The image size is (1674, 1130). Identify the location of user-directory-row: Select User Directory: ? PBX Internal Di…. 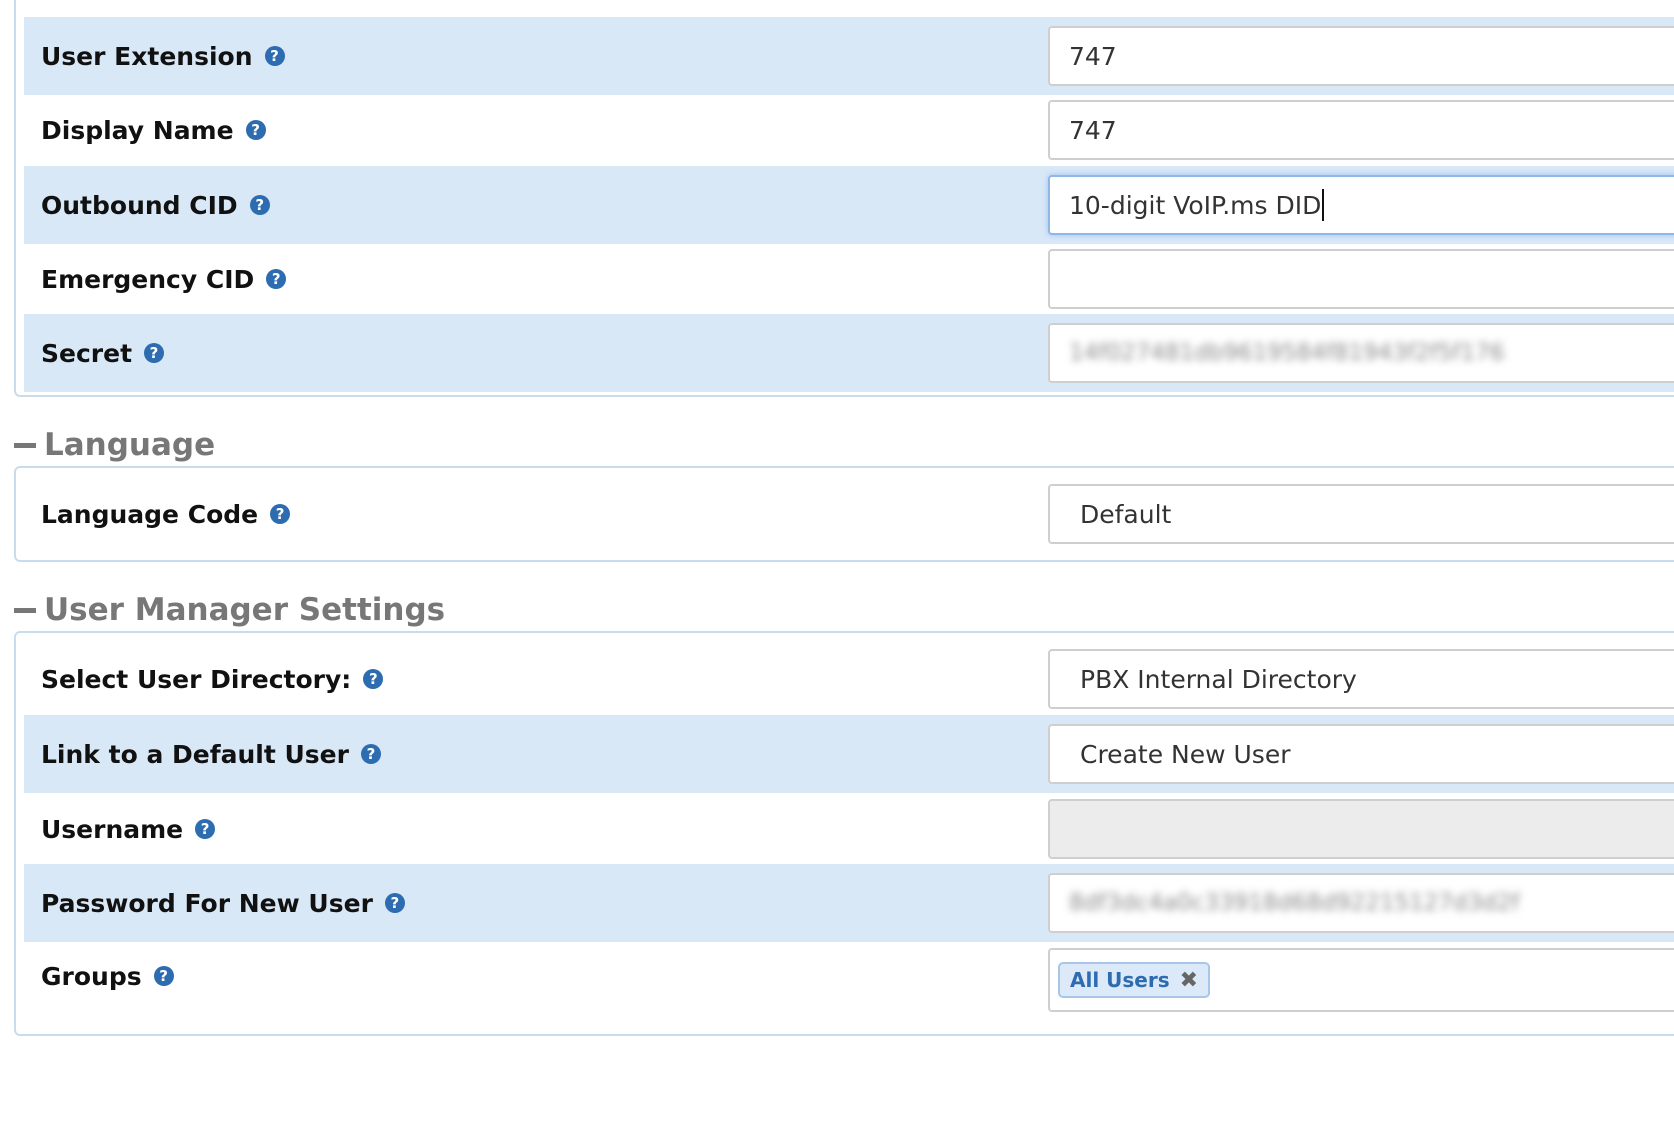
(849, 679).